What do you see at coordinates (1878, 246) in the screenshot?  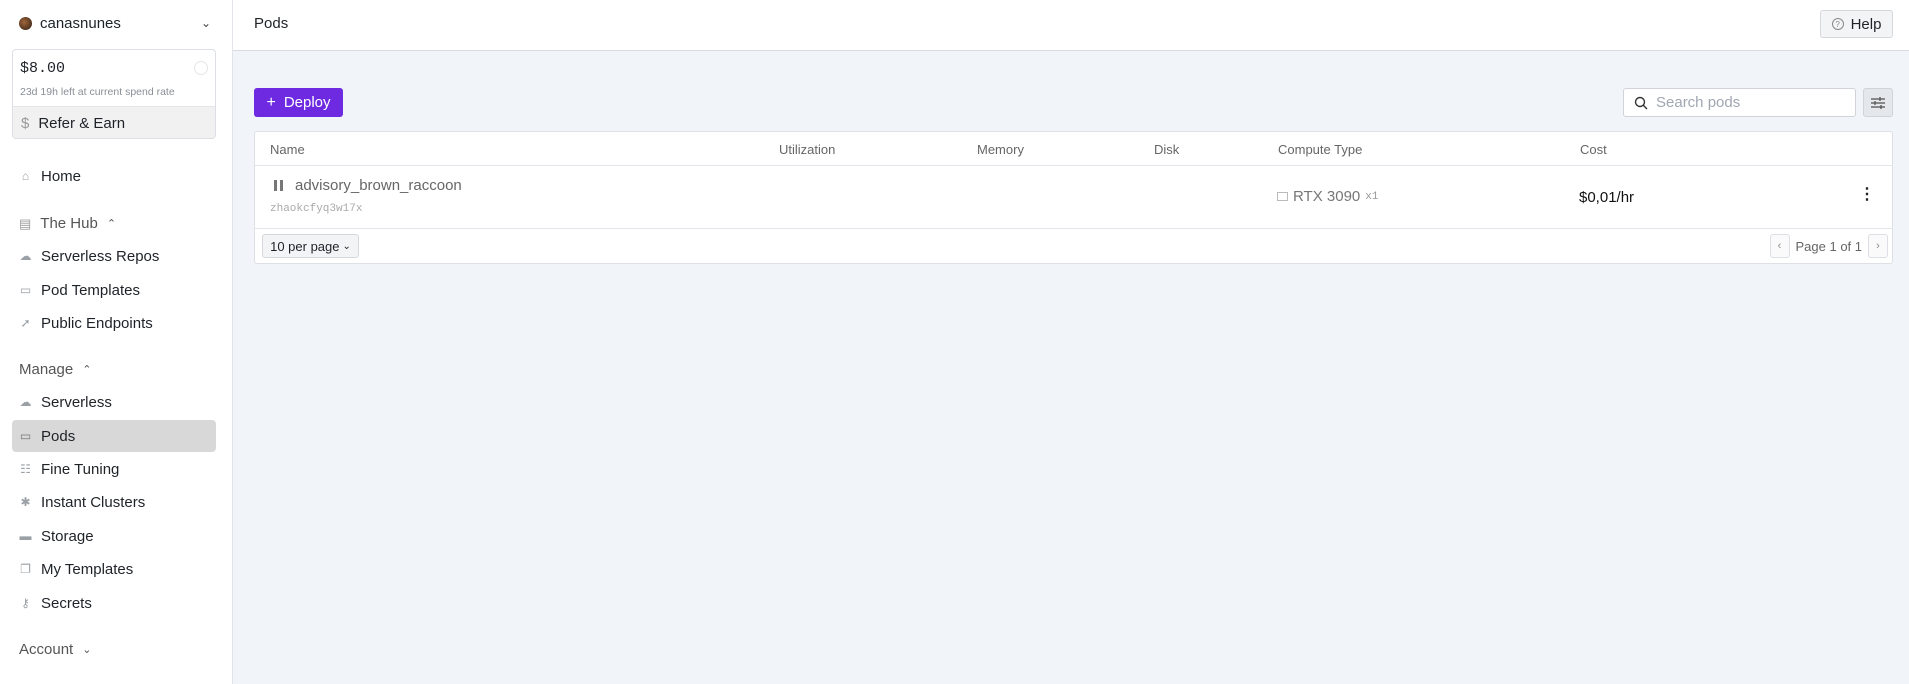 I see `next-page-button: ›` at bounding box center [1878, 246].